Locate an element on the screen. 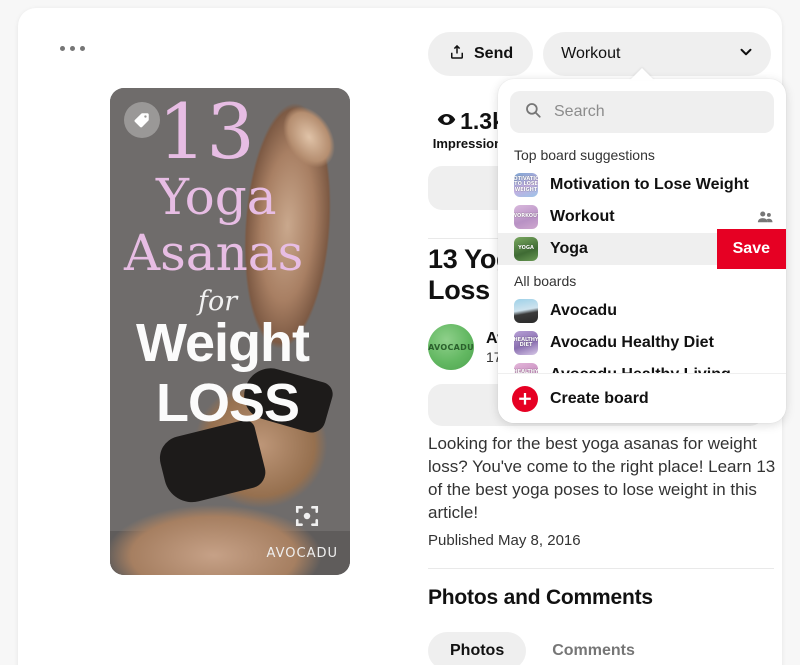  divider is located at coordinates (601, 568).